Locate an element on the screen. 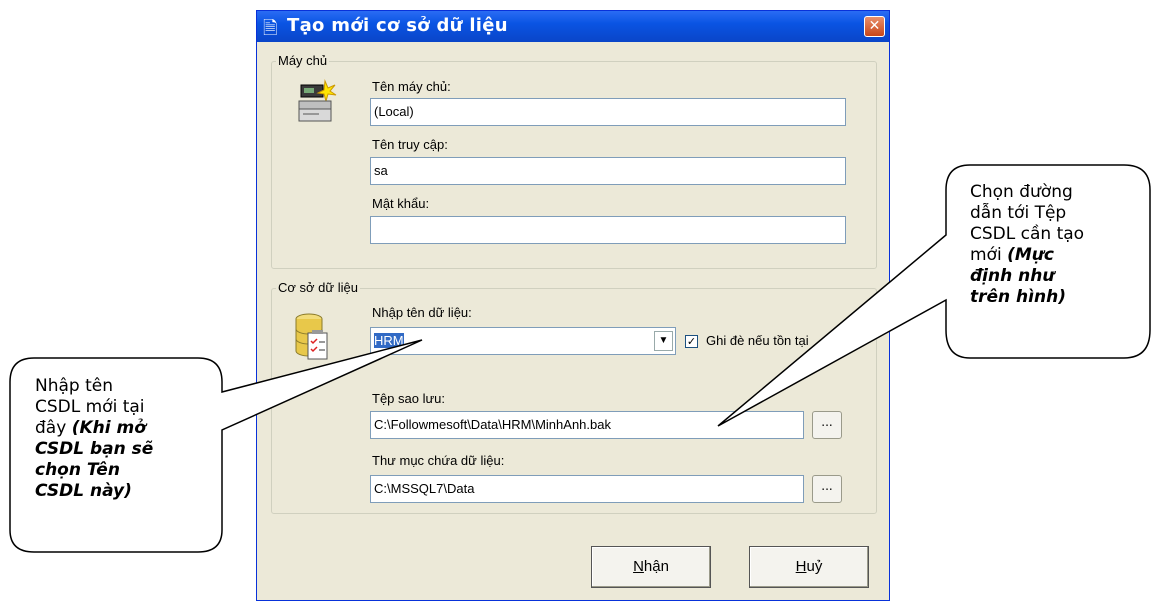 The width and height of the screenshot is (1151, 601). right-callout-line: CSDL cần tạo is located at coordinates (1027, 234).